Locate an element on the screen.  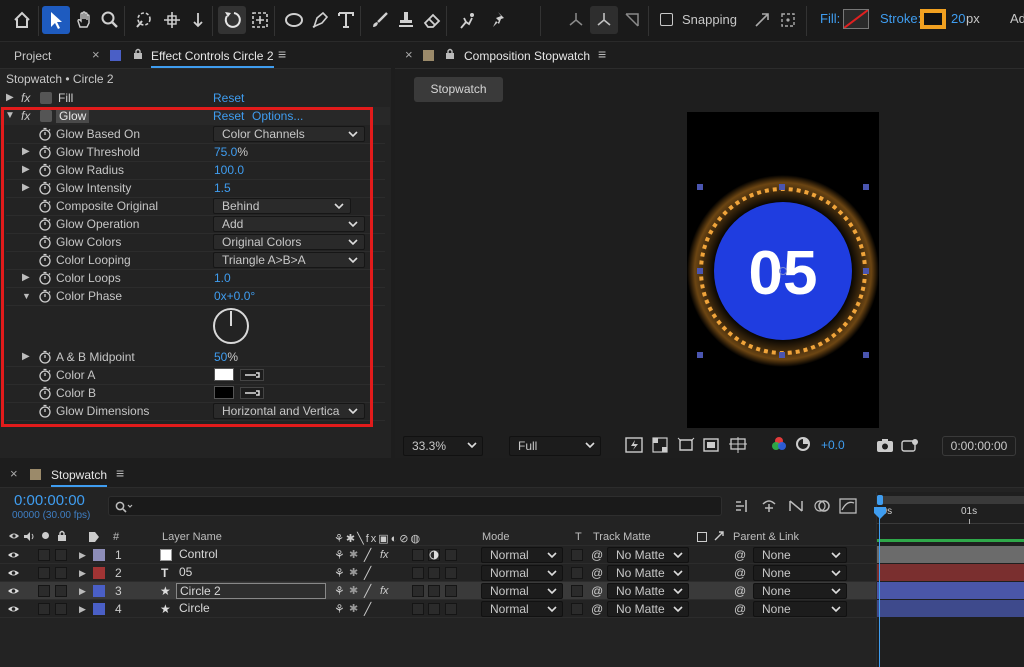
rotobrush-tool-icon is located at coordinates (144, 20).